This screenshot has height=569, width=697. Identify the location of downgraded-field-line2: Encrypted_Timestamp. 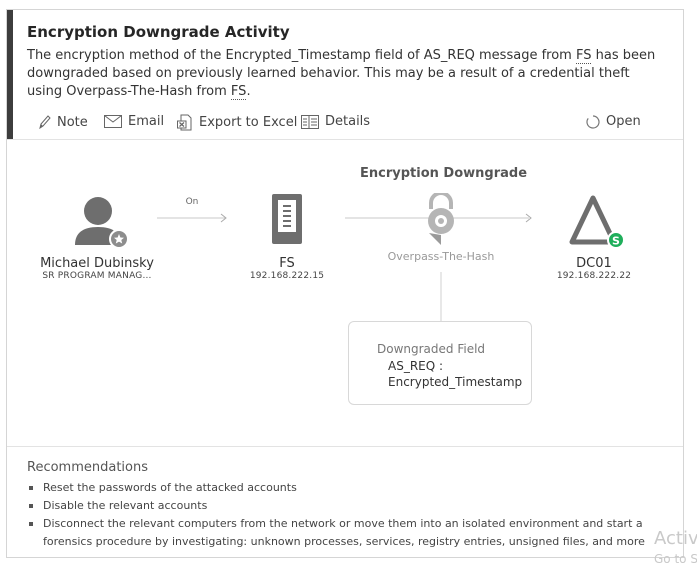
(455, 382).